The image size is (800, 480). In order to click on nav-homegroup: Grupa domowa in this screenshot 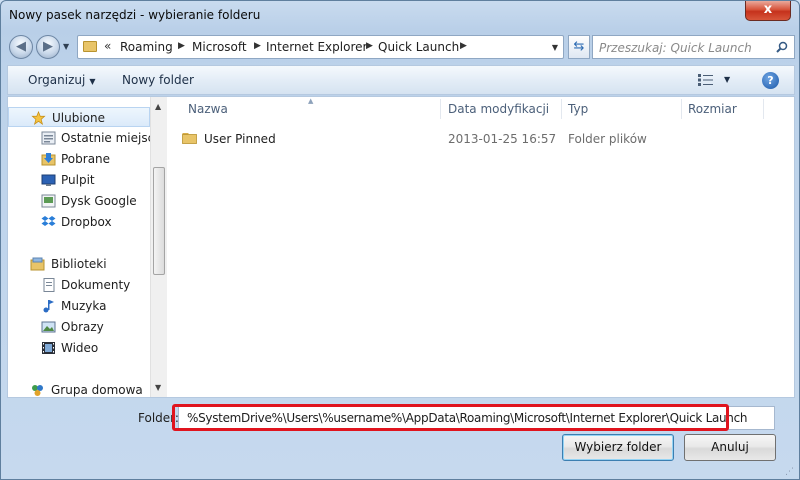, I will do `click(79, 390)`.